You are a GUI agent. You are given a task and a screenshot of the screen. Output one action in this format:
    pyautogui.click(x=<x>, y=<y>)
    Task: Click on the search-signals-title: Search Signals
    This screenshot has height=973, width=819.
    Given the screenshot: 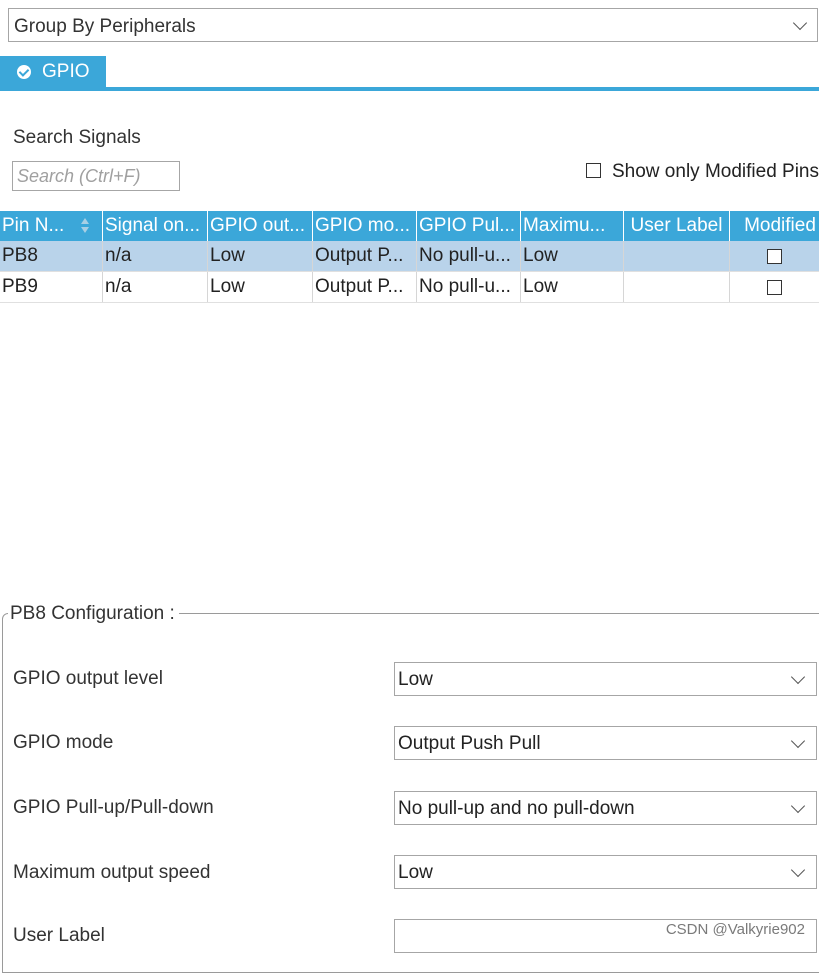 What is the action you would take?
    pyautogui.click(x=77, y=137)
    